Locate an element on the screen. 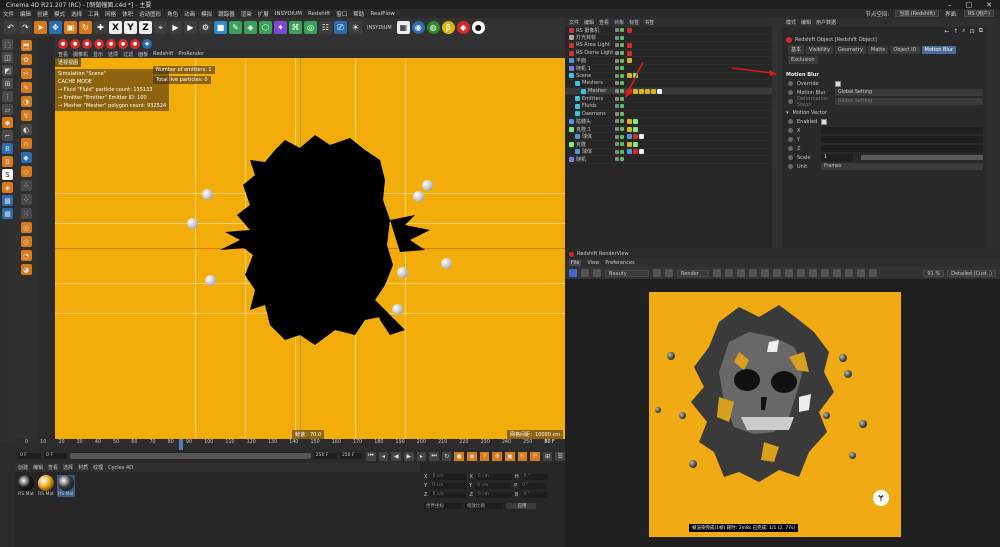 The height and width of the screenshot is (547, 1000). material-menu-item: 查看 is located at coordinates (53, 467).